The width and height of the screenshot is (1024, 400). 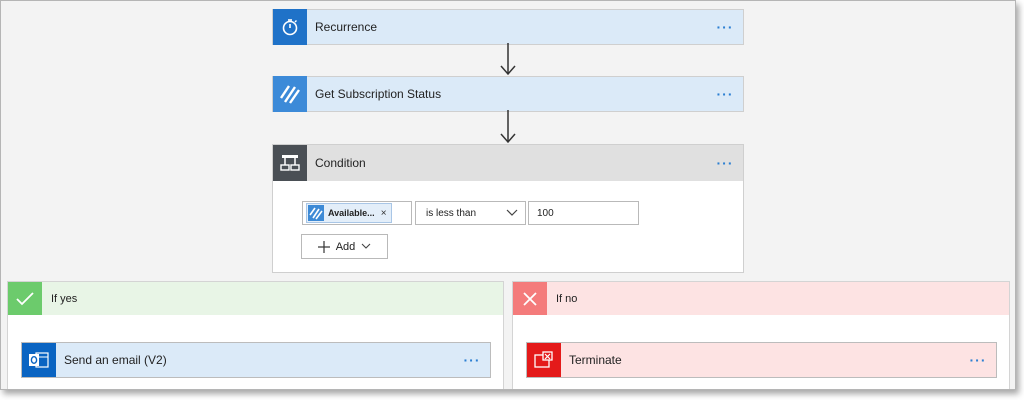 I want to click on send-email-title: Send an email (V2), so click(x=115, y=360).